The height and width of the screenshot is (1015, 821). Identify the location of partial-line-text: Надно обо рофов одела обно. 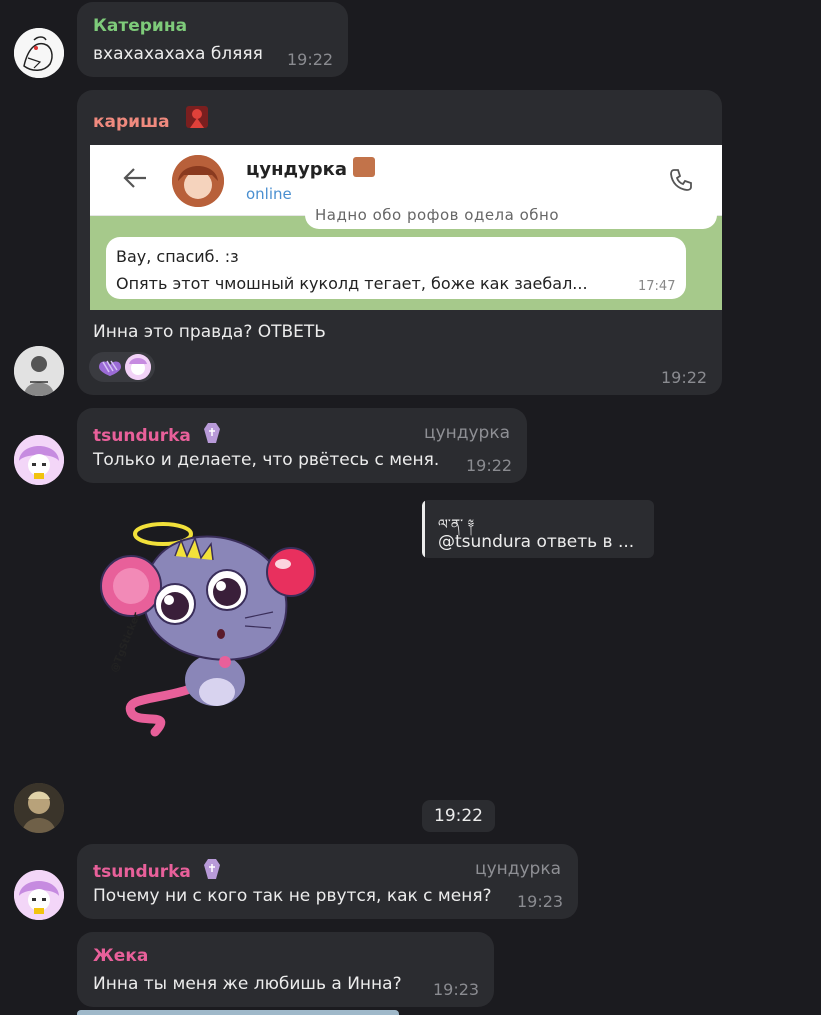
(437, 215).